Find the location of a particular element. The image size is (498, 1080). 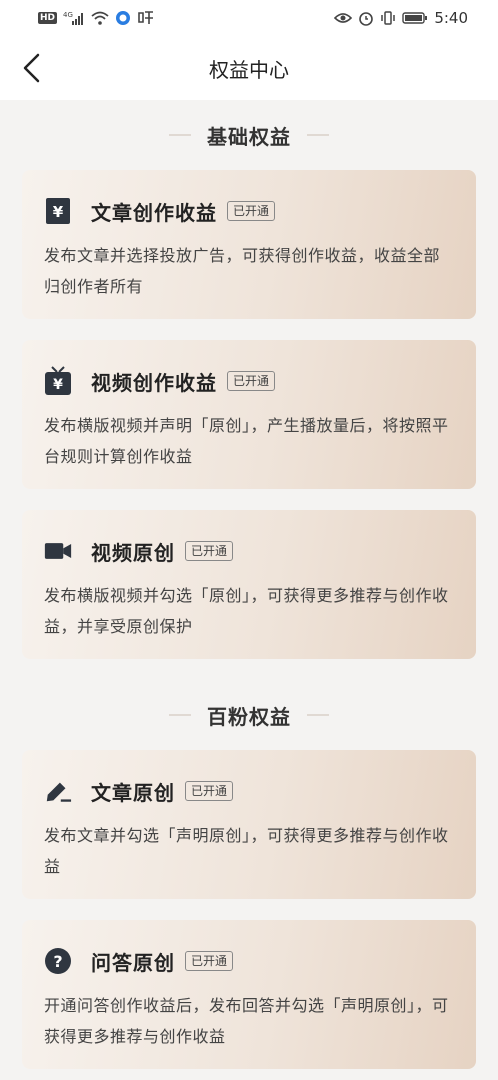

section-header-hundred-fans: 百粉权益 is located at coordinates (249, 715).